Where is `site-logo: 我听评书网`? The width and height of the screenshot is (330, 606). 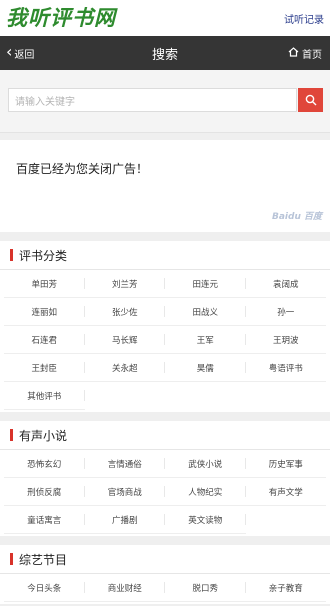 site-logo: 我听评书网 is located at coordinates (61, 17).